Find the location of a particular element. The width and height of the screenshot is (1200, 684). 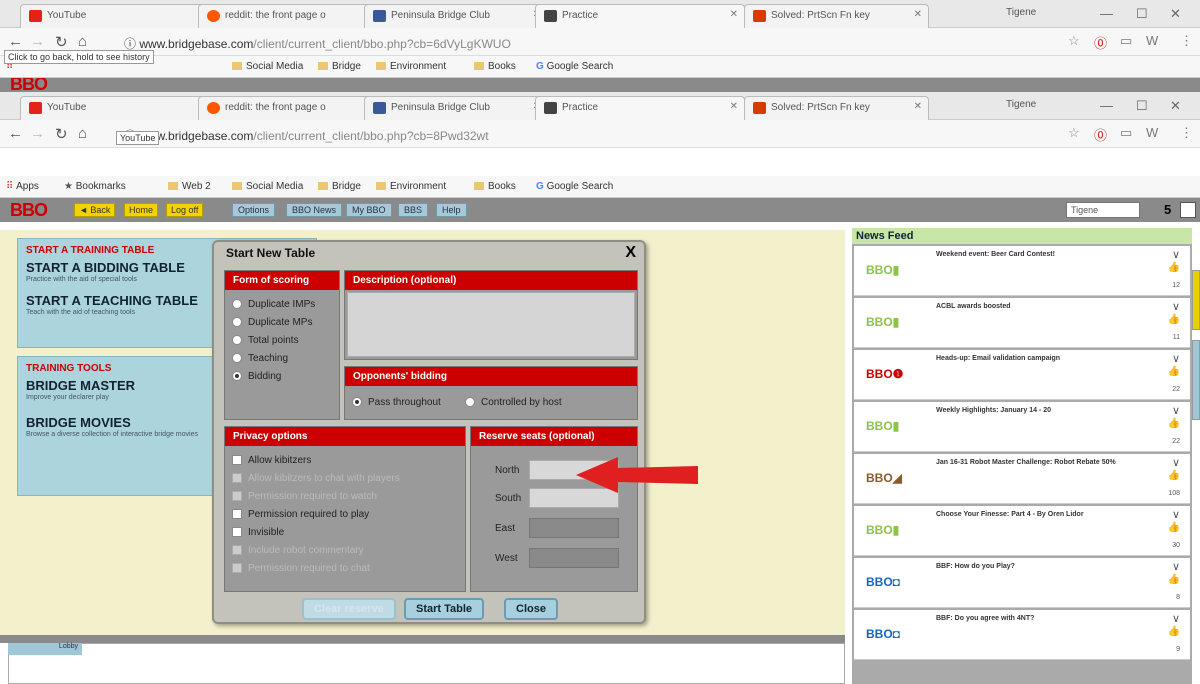

profile-name: Tigene is located at coordinates (1021, 12).